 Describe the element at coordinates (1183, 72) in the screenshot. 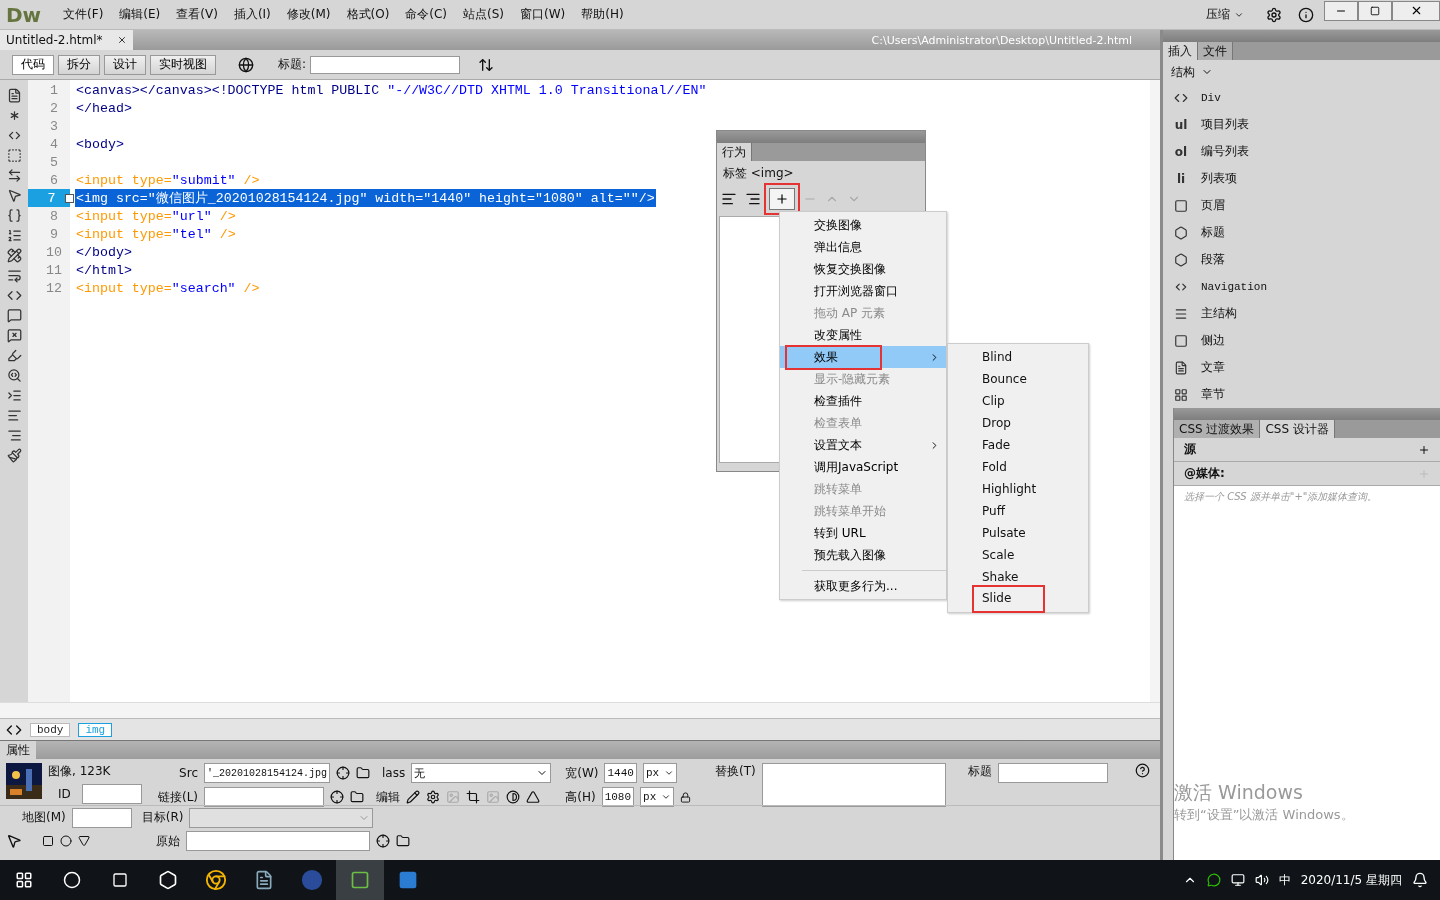

I see `category-dropdown: 结构` at that location.